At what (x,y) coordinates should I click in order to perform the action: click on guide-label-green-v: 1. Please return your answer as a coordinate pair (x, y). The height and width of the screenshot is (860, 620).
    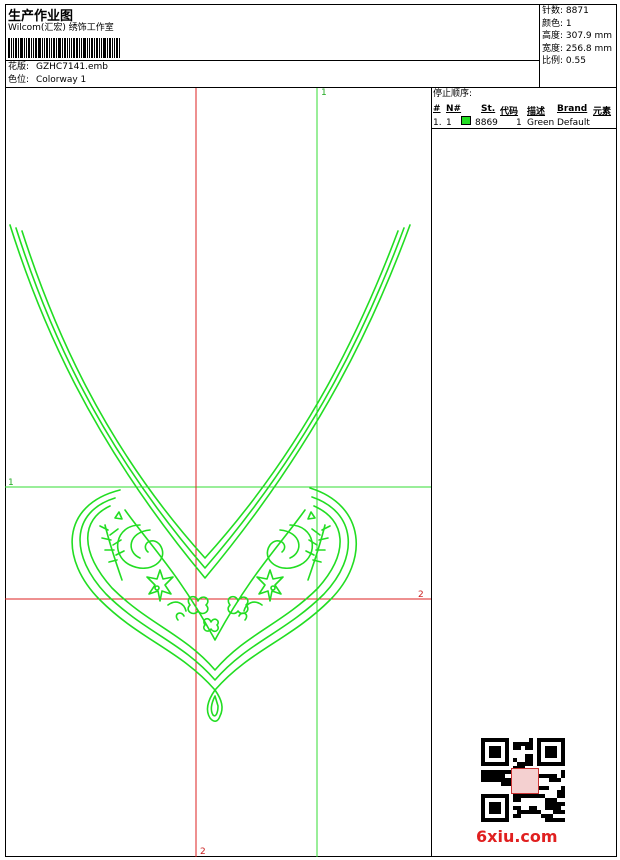
    Looking at the image, I should click on (324, 93).